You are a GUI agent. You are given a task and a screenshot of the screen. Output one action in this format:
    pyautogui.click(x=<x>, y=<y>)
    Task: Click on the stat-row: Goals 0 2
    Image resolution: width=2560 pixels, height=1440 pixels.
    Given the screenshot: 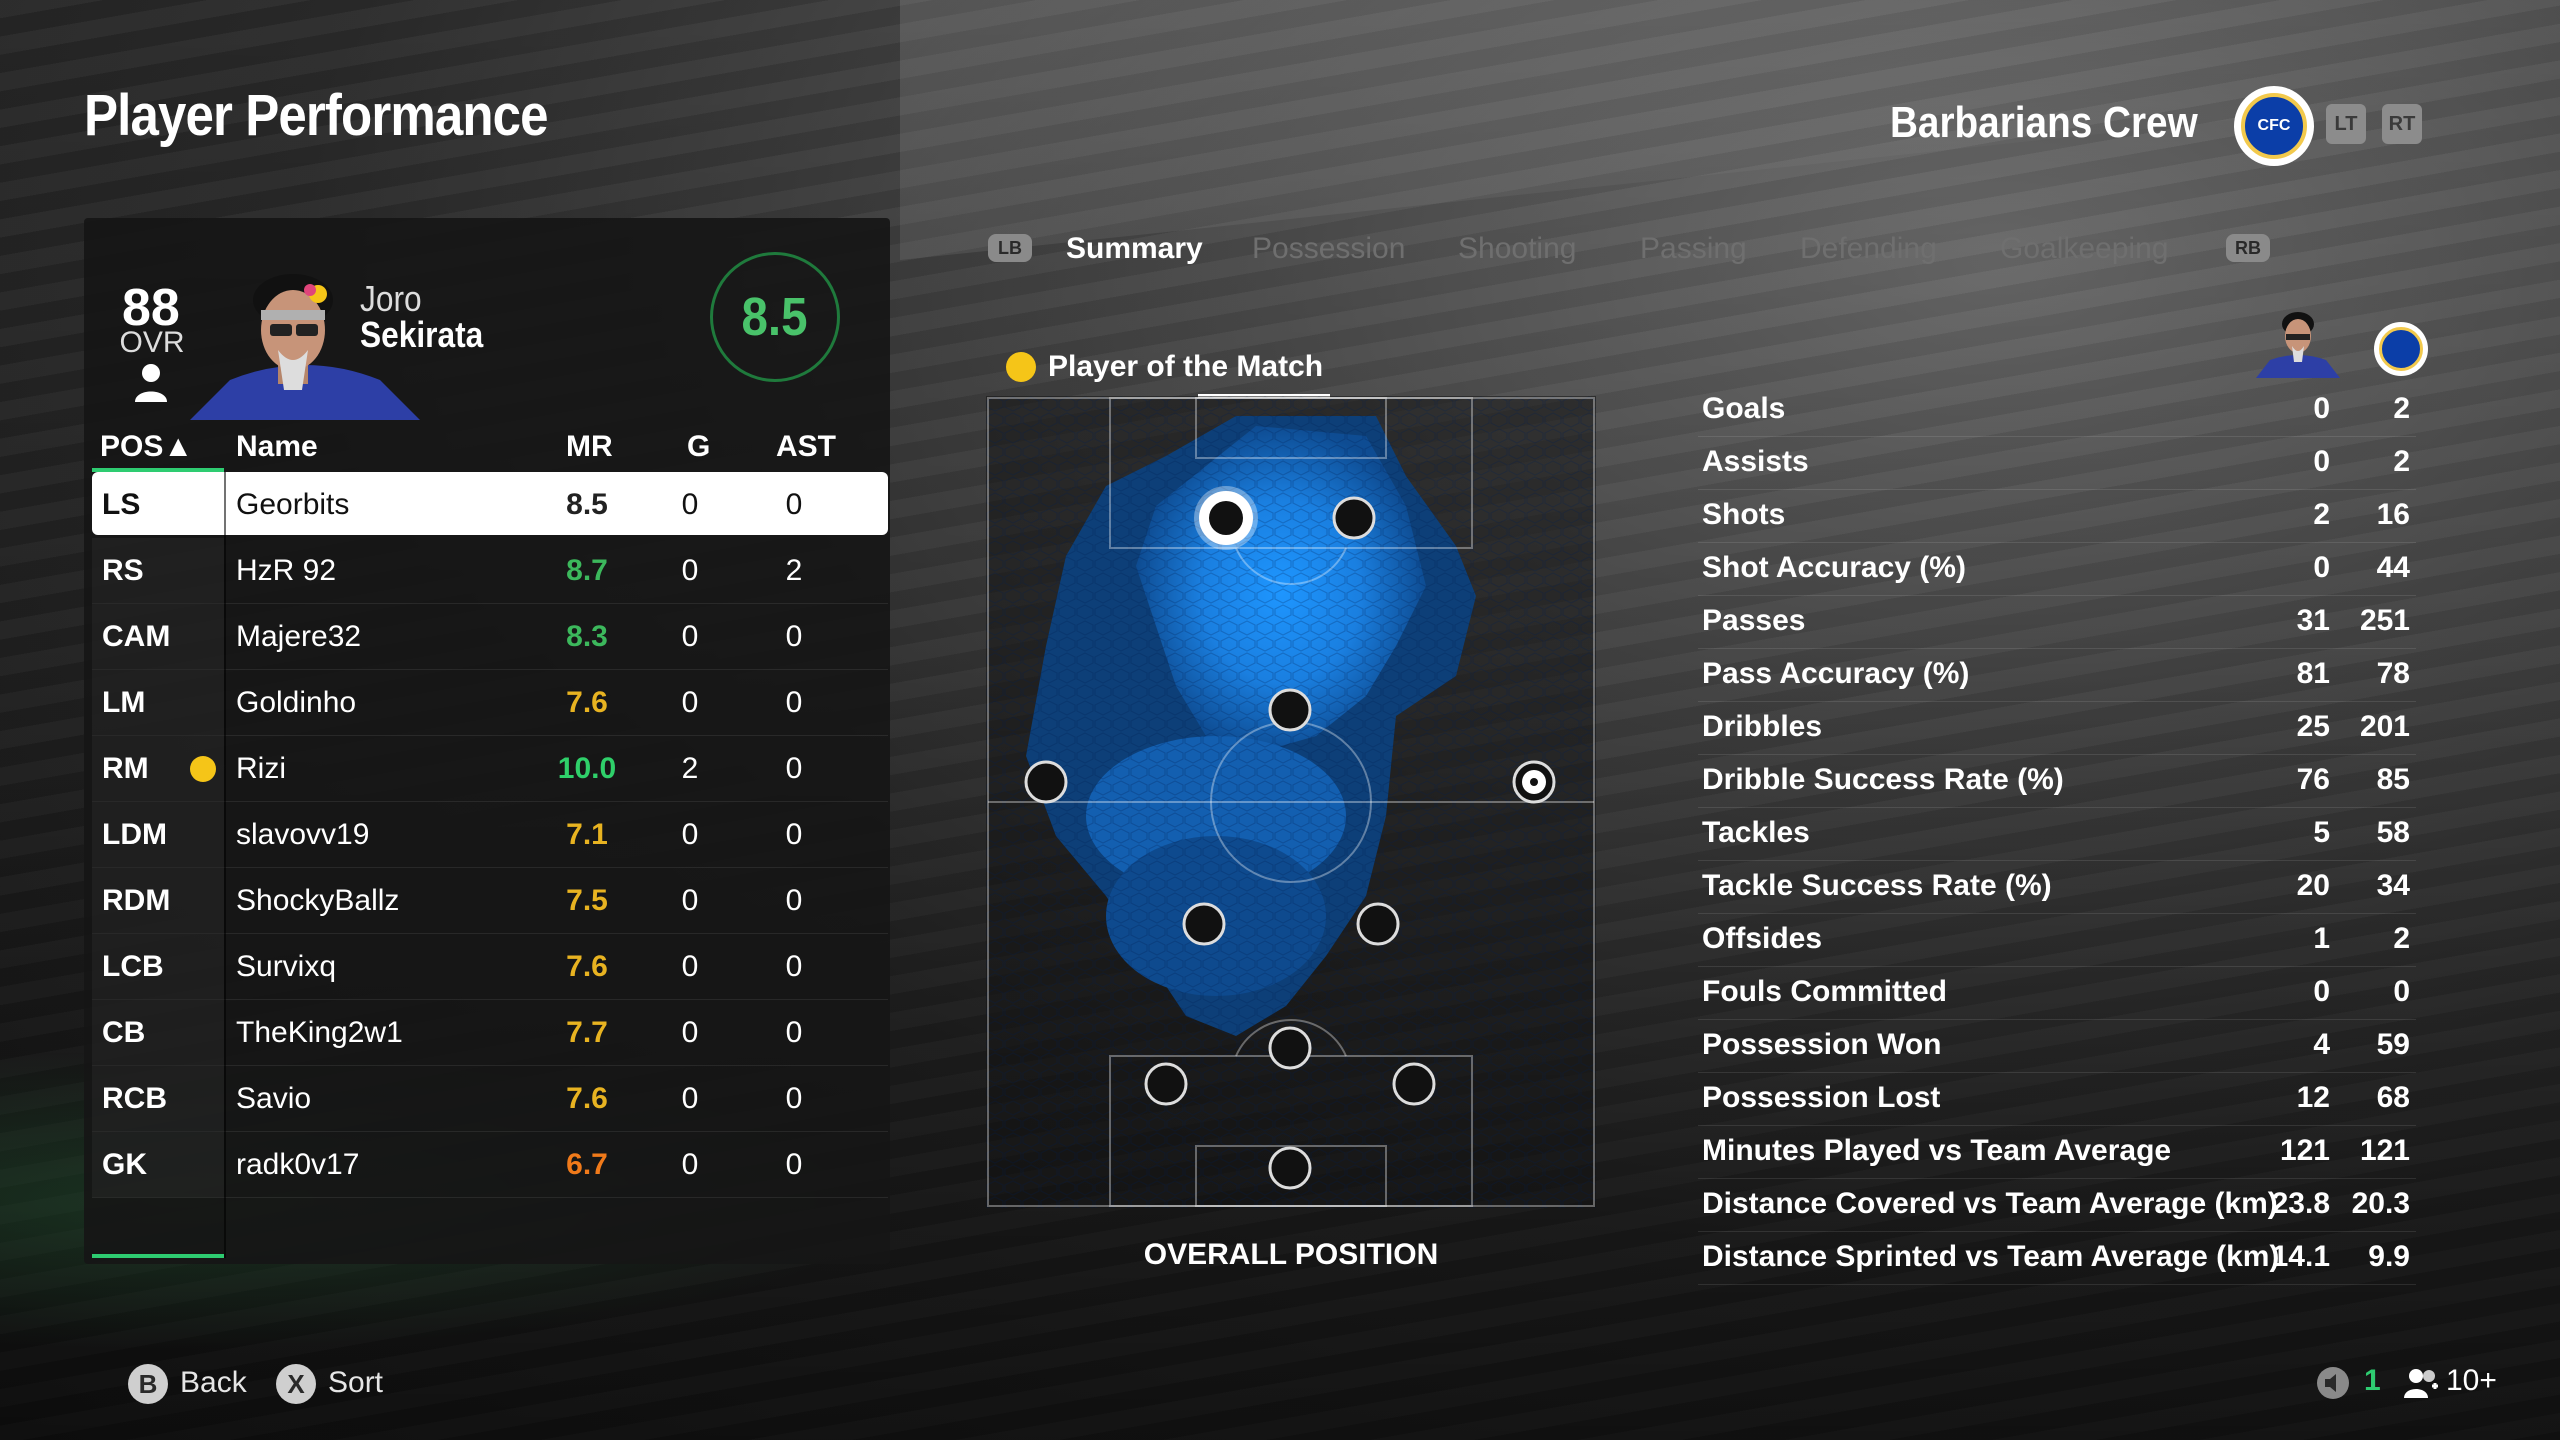 What is the action you would take?
    pyautogui.click(x=2057, y=410)
    